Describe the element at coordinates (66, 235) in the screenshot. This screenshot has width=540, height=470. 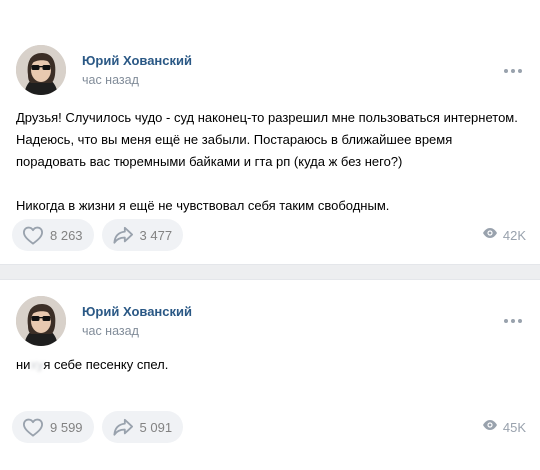
I see `like-count: 8 263` at that location.